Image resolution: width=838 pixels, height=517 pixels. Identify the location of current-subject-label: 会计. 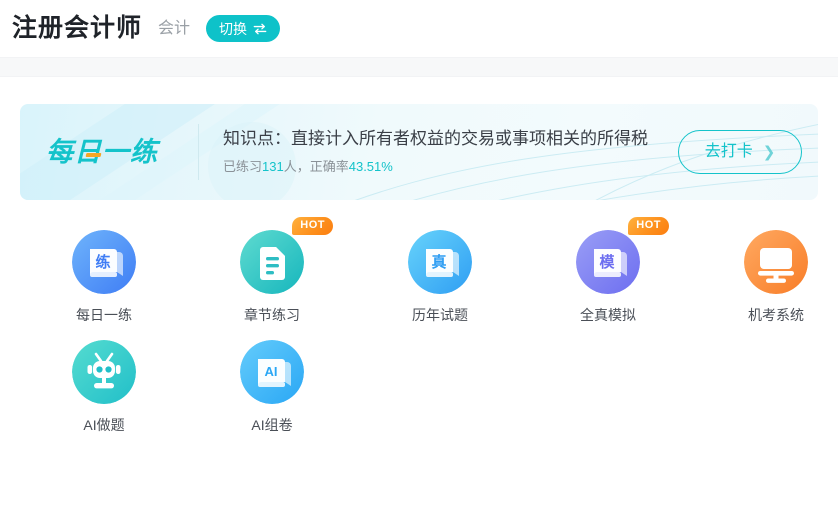
(174, 28).